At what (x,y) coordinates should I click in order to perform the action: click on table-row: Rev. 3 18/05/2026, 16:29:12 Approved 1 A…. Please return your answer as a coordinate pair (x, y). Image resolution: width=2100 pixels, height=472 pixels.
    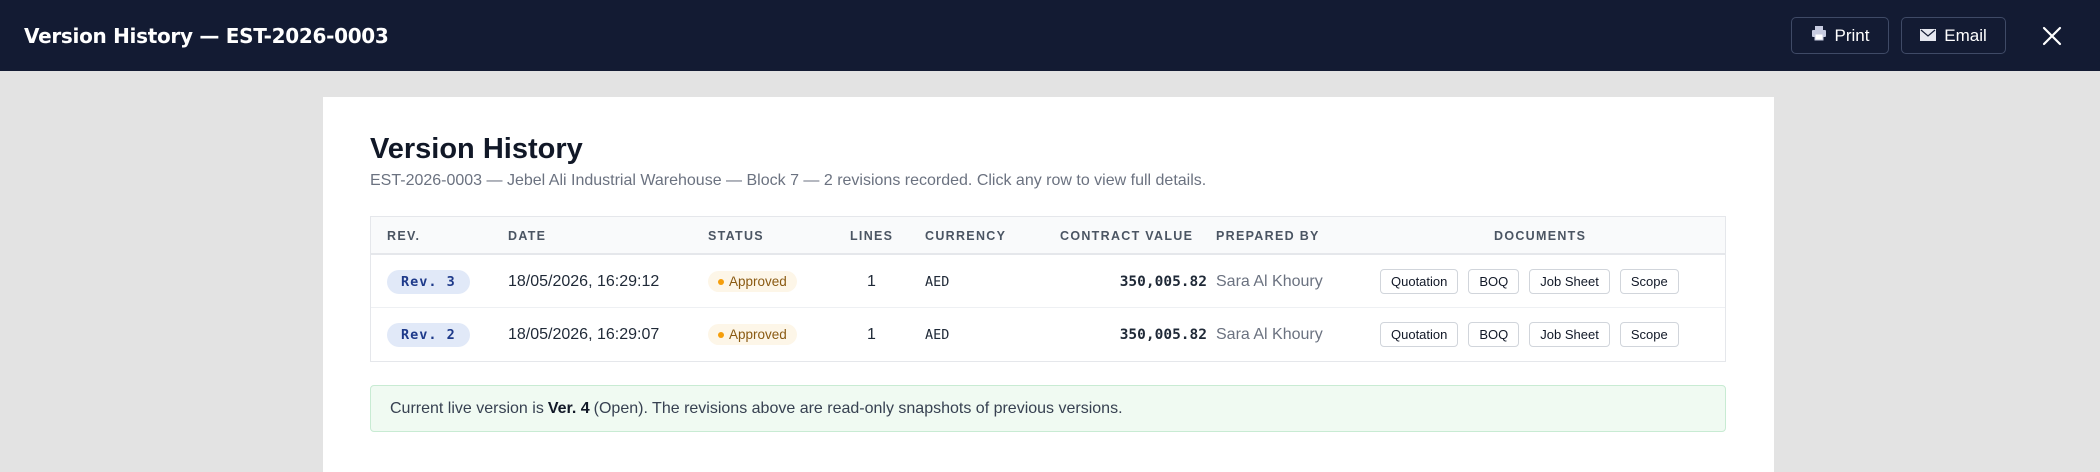
    Looking at the image, I should click on (1048, 281).